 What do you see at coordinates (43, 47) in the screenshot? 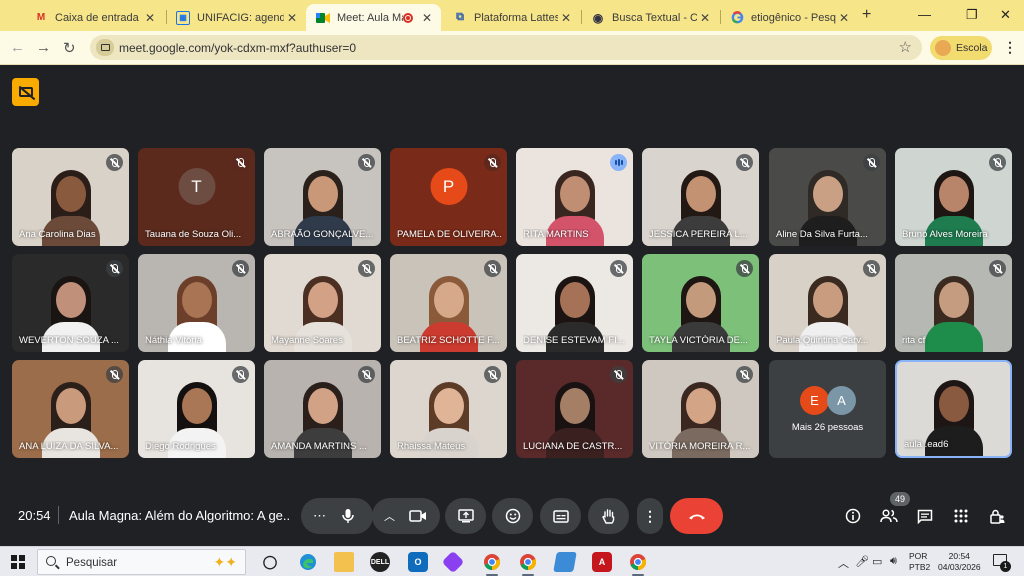
I see `forward-icon: →` at bounding box center [43, 47].